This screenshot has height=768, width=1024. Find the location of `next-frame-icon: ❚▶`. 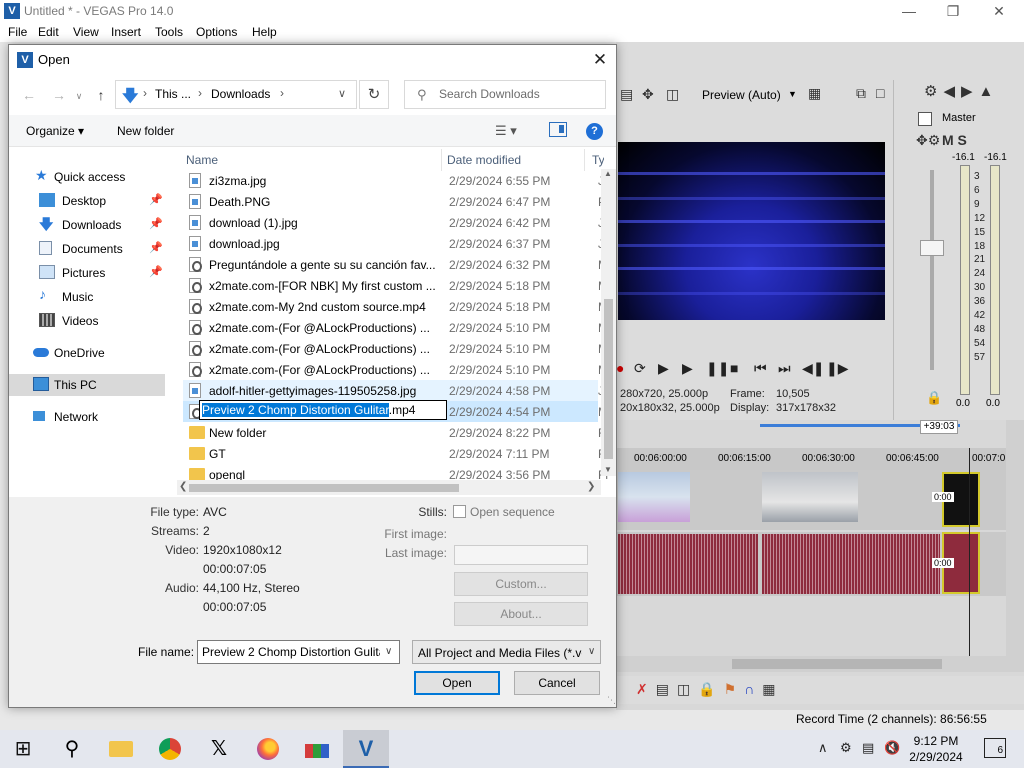

next-frame-icon: ❚▶ is located at coordinates (837, 368).